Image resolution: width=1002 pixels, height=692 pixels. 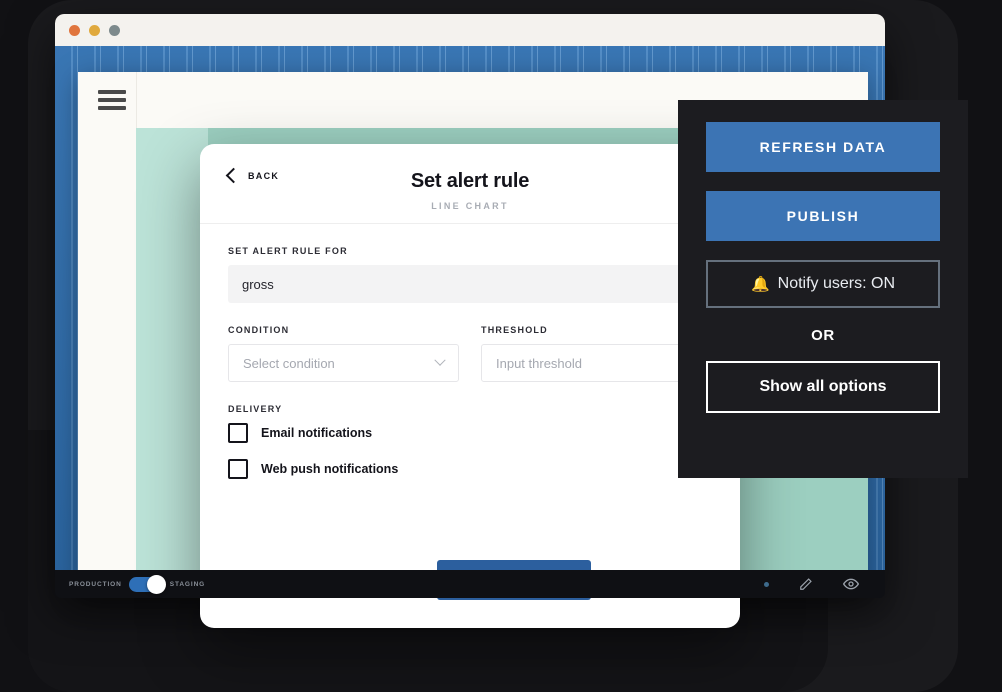 What do you see at coordinates (766, 584) in the screenshot?
I see `status-dot-icon` at bounding box center [766, 584].